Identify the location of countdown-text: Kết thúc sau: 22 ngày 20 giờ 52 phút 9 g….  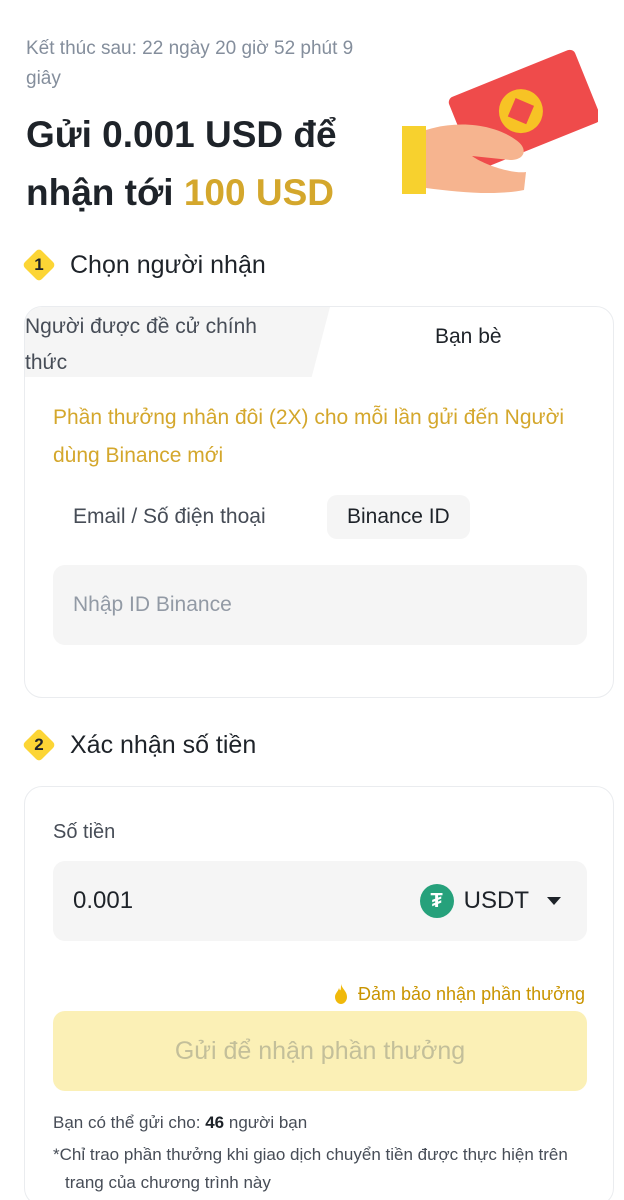
(190, 63).